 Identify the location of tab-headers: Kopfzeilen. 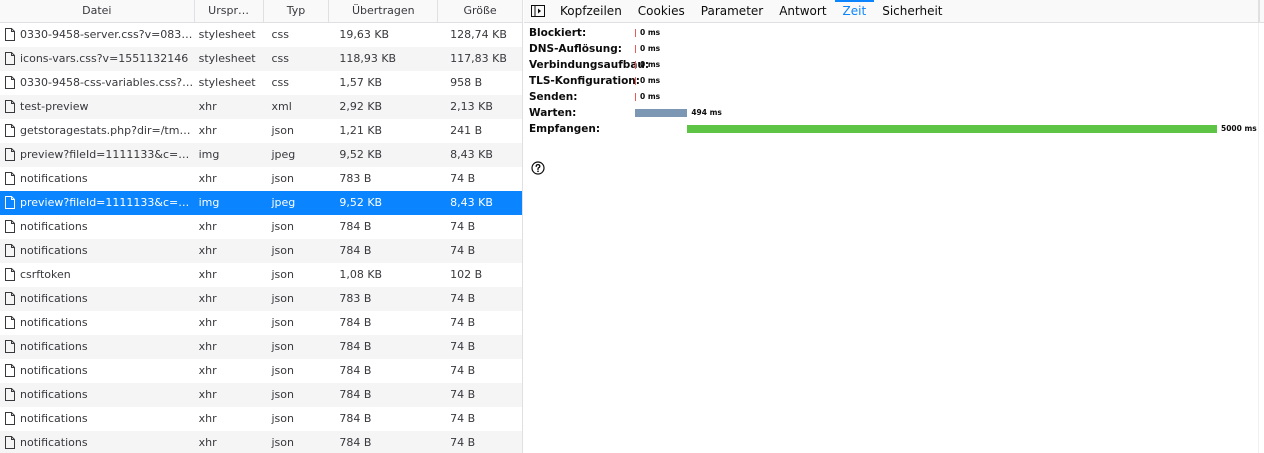
(591, 11).